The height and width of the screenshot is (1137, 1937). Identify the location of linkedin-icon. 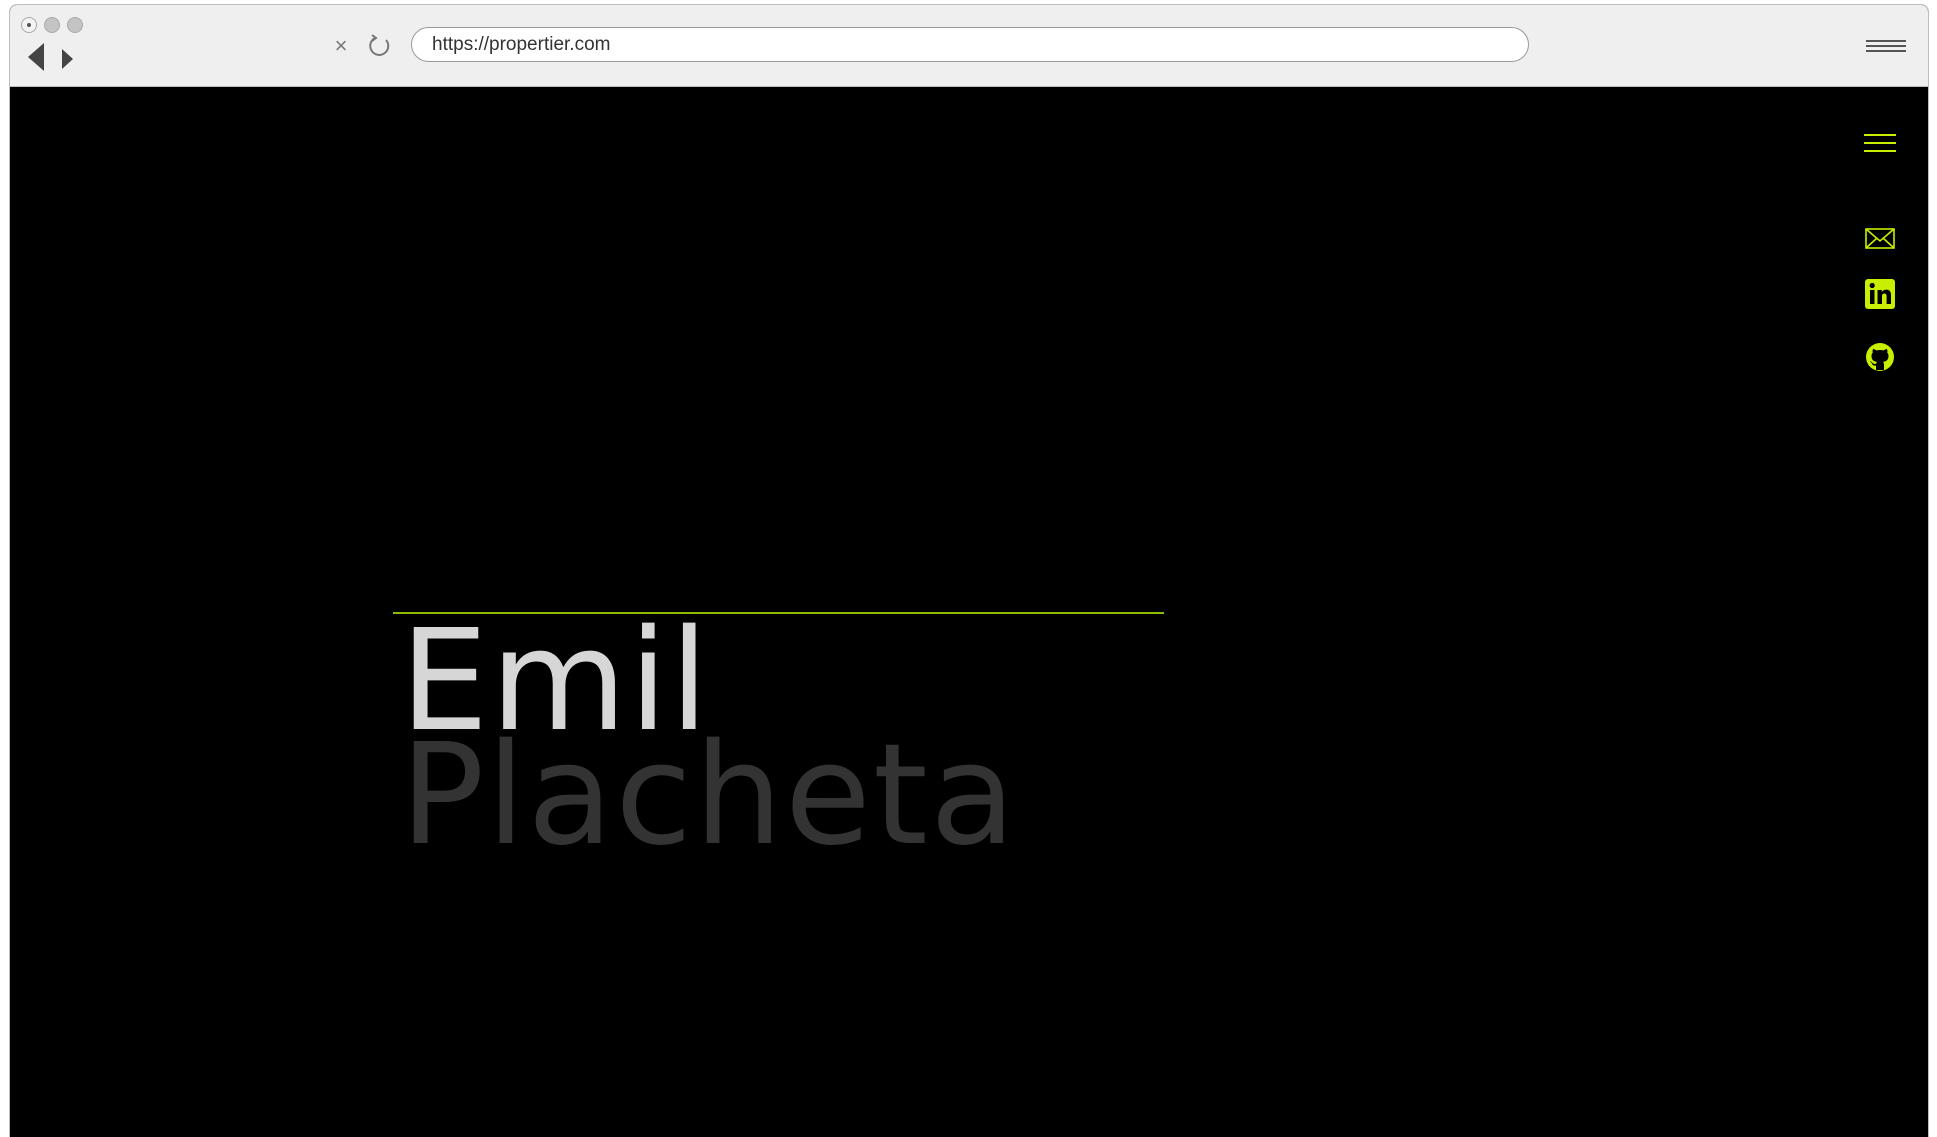
(1880, 294).